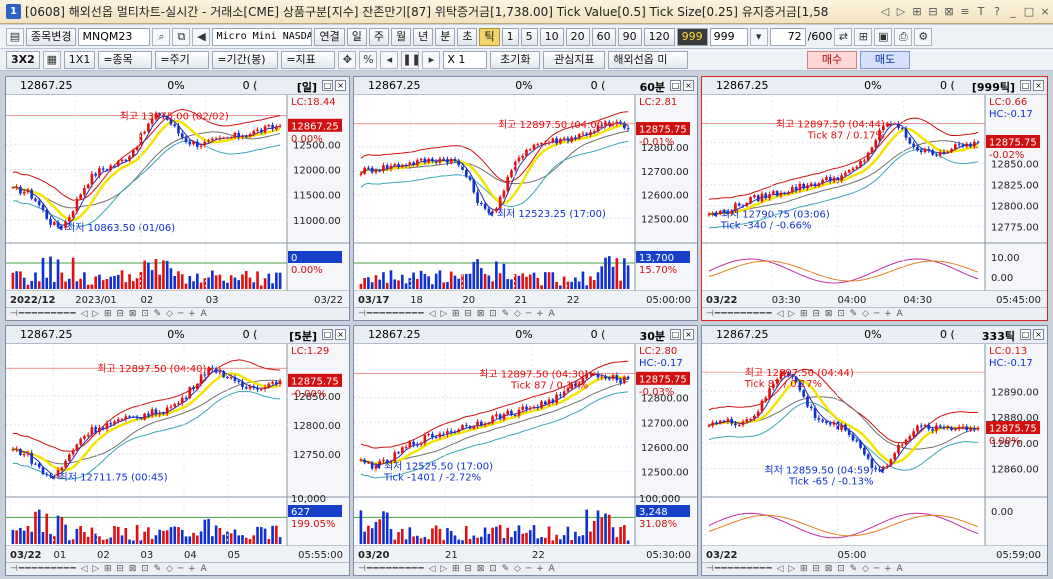 The image size is (1053, 579). Describe the element at coordinates (181, 36) in the screenshot. I see `copy-icon: ⧉` at that location.